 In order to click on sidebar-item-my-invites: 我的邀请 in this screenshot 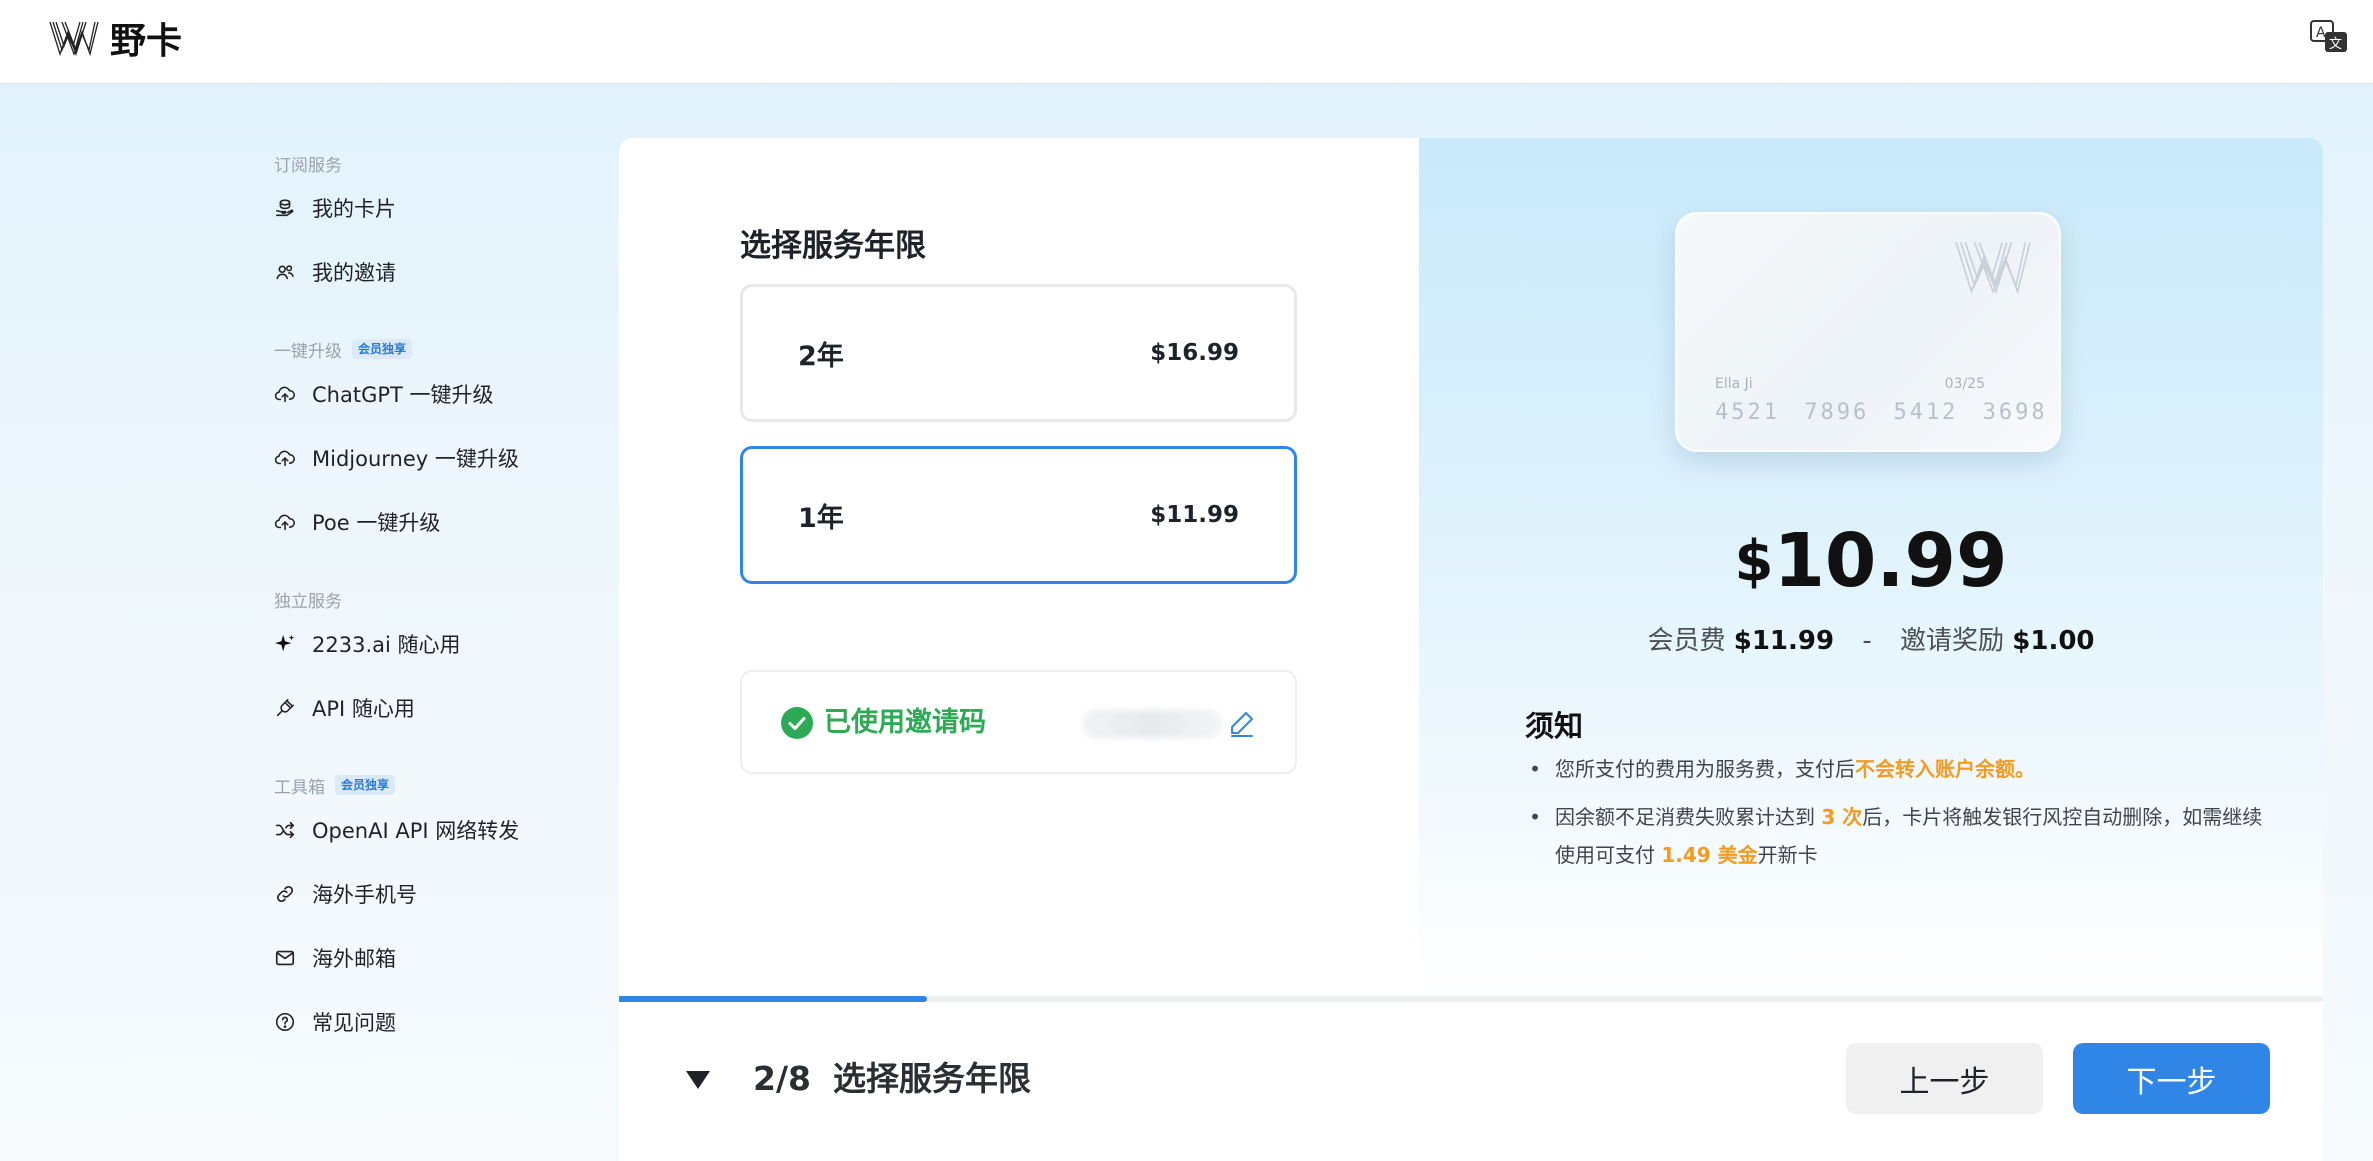, I will do `click(434, 272)`.